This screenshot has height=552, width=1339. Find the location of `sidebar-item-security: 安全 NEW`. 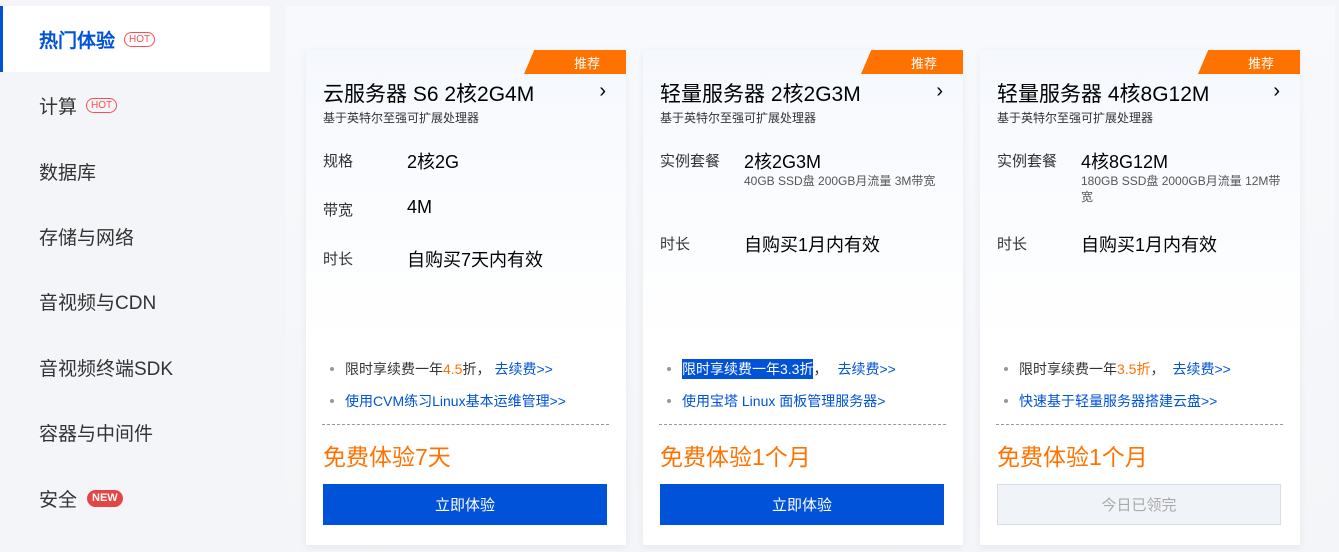

sidebar-item-security: 安全 NEW is located at coordinates (135, 498).